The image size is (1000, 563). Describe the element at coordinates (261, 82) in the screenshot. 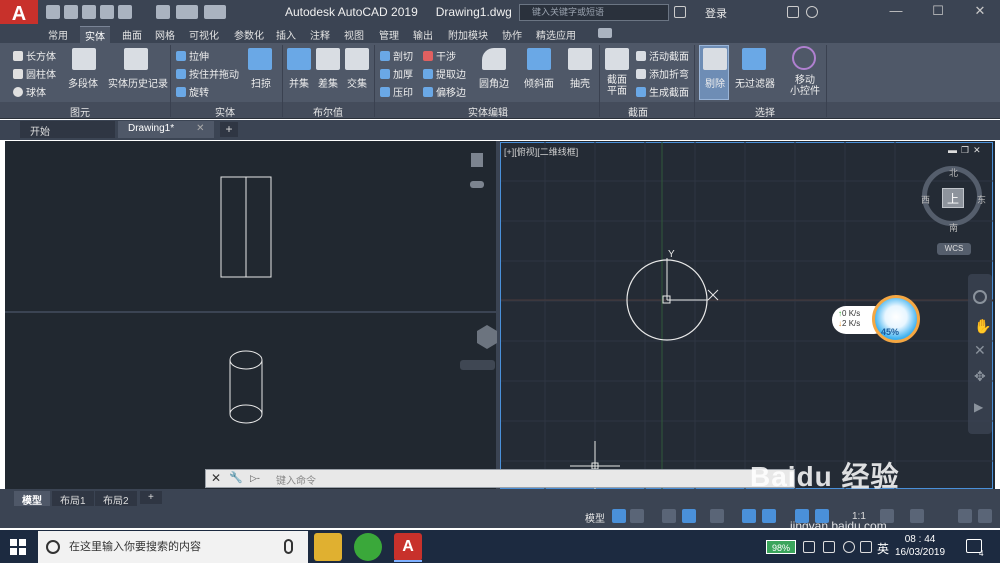

I see `sweep-label: 扫掠` at that location.